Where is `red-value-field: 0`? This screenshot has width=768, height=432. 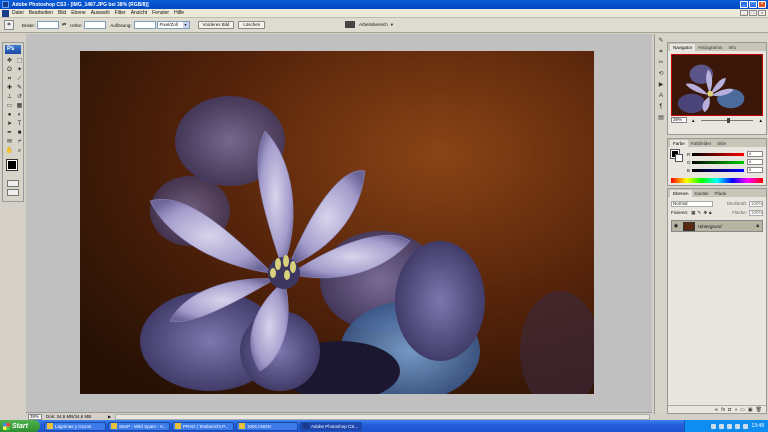
red-value-field: 0 is located at coordinates (755, 154).